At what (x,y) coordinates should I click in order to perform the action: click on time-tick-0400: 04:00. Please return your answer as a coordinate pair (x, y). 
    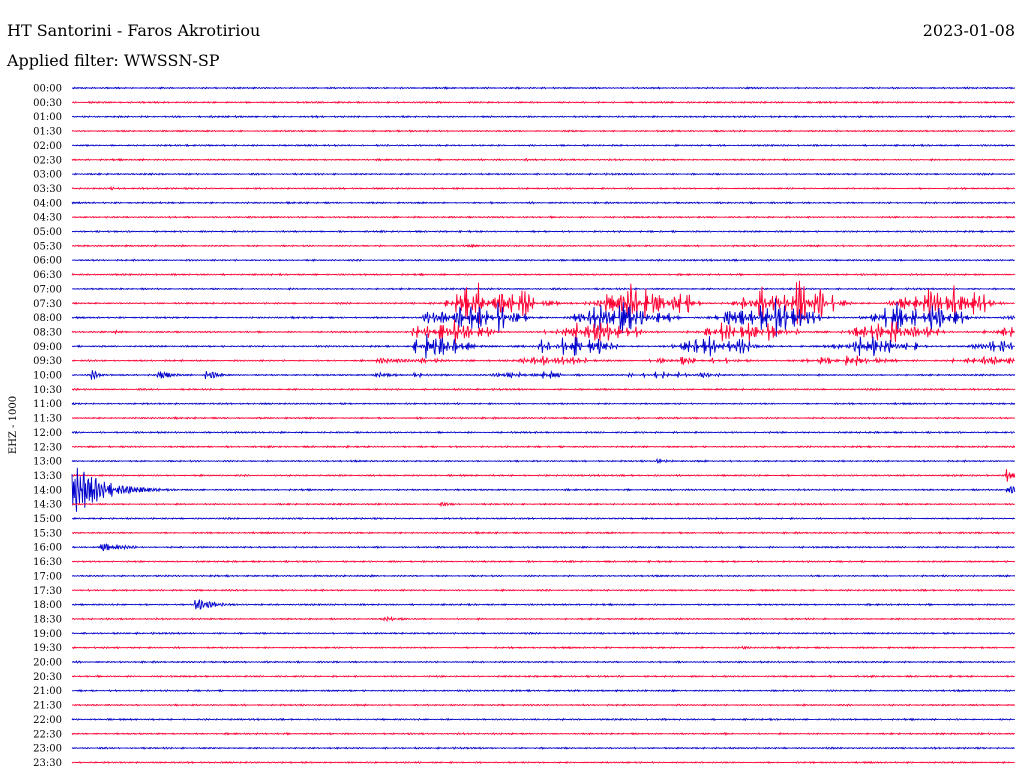
    Looking at the image, I should click on (47, 203).